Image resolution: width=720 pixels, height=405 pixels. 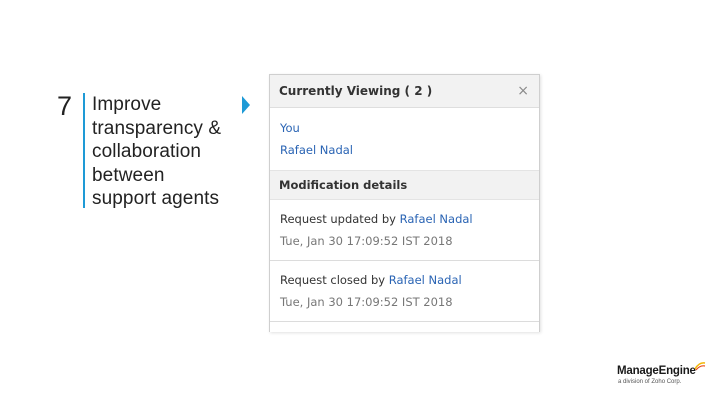 I want to click on close-icon: ×, so click(x=523, y=91).